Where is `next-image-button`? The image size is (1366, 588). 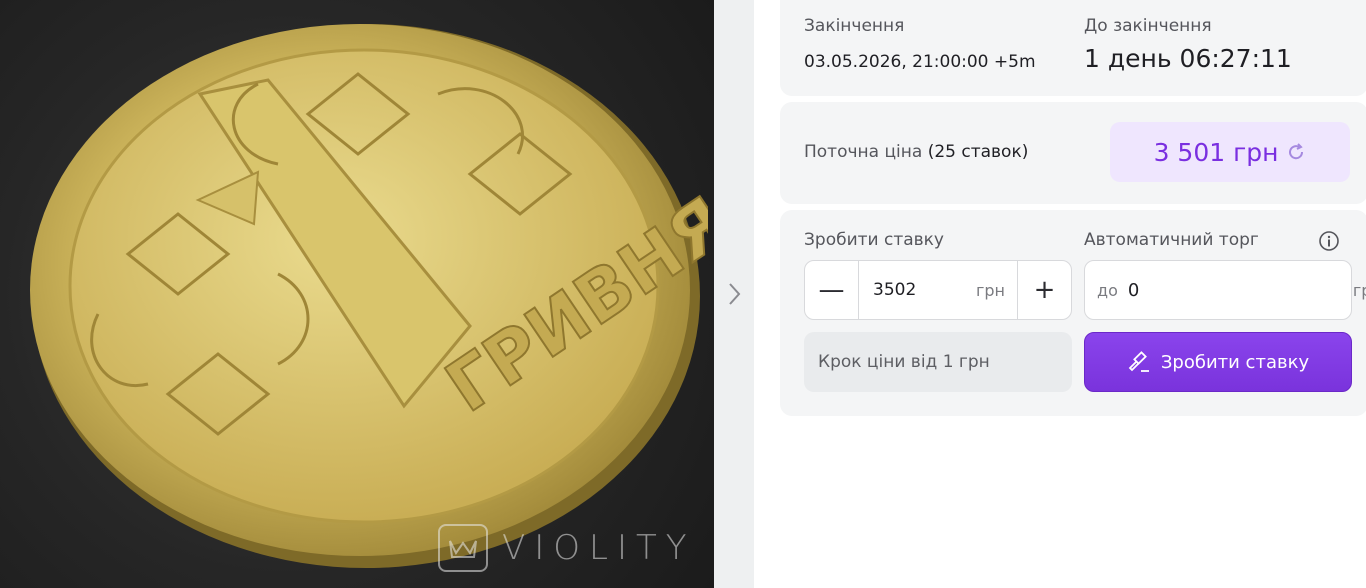
next-image-button is located at coordinates (734, 294).